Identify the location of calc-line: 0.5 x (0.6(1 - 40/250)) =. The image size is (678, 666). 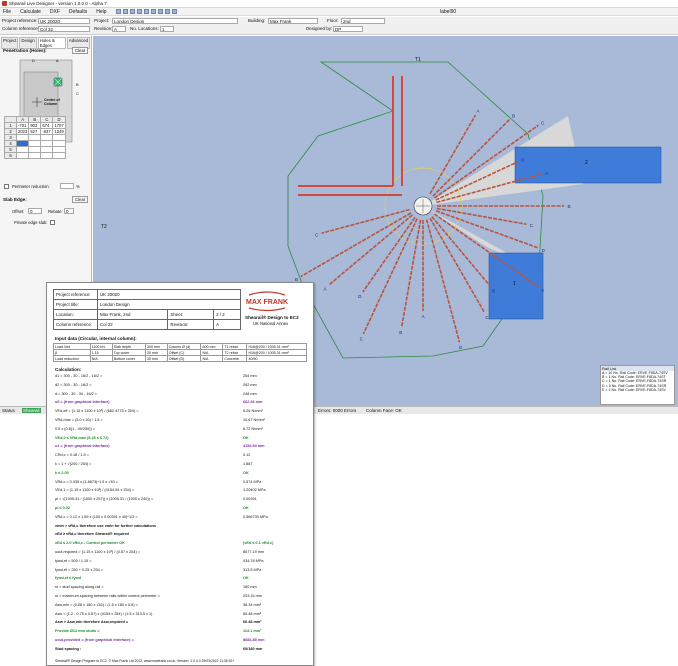
(75, 428).